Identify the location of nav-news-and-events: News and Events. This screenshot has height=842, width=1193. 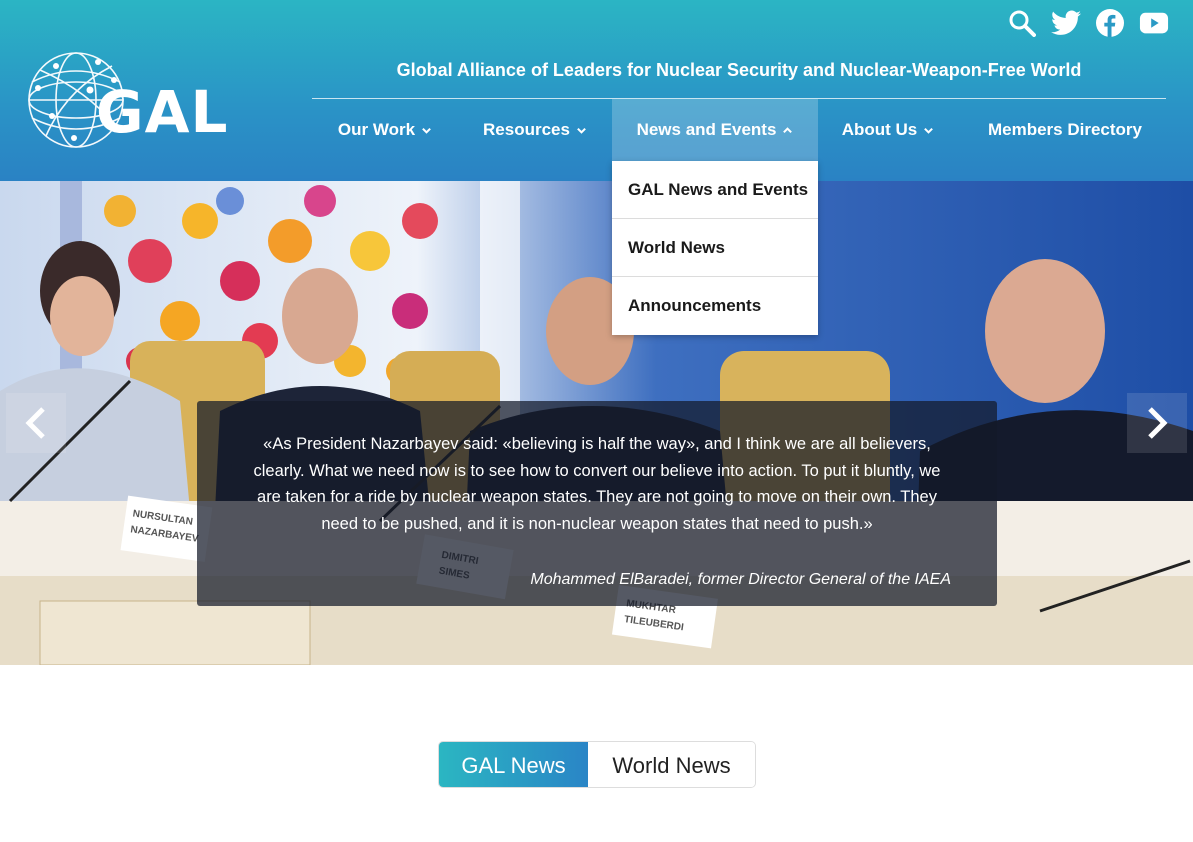
(715, 130).